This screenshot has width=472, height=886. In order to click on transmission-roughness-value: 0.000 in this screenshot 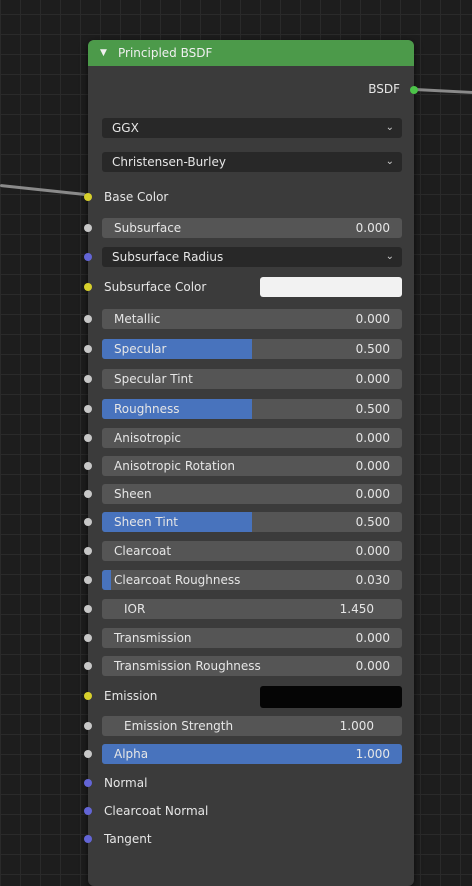, I will do `click(372, 666)`.